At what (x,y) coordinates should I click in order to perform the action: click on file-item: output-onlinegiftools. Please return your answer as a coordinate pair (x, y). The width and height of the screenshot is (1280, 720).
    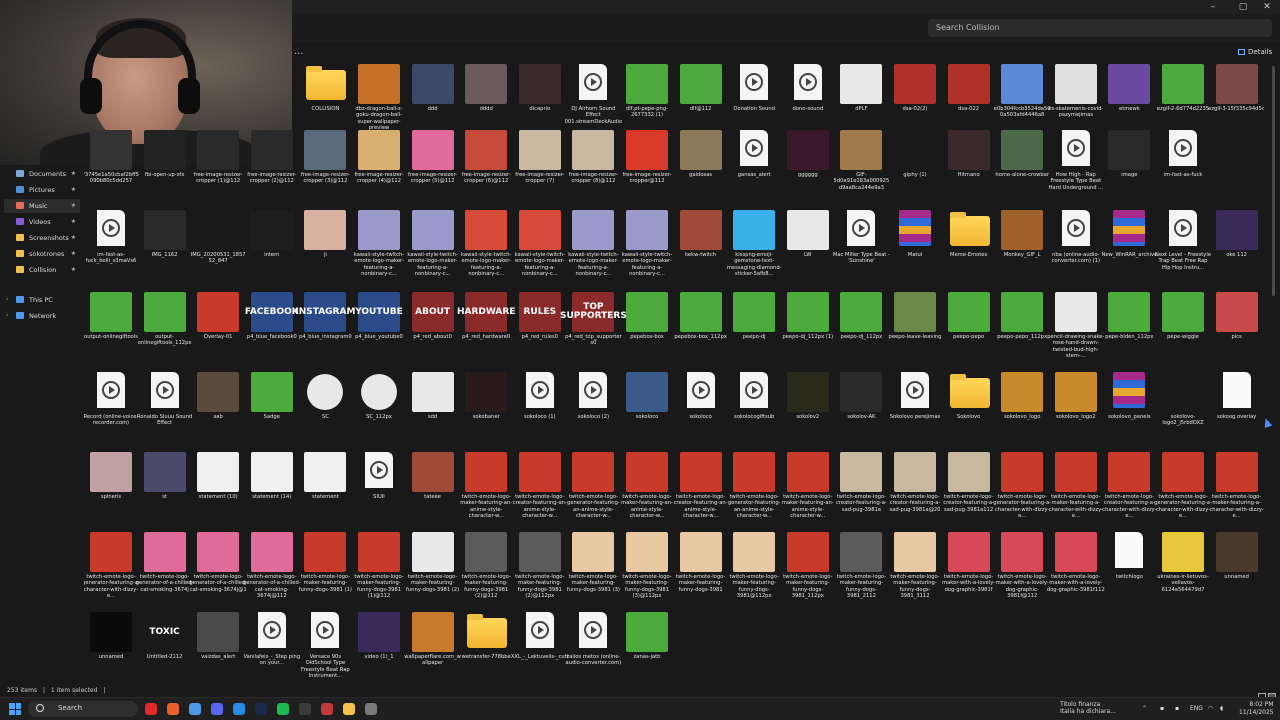
    Looking at the image, I should click on (111, 330).